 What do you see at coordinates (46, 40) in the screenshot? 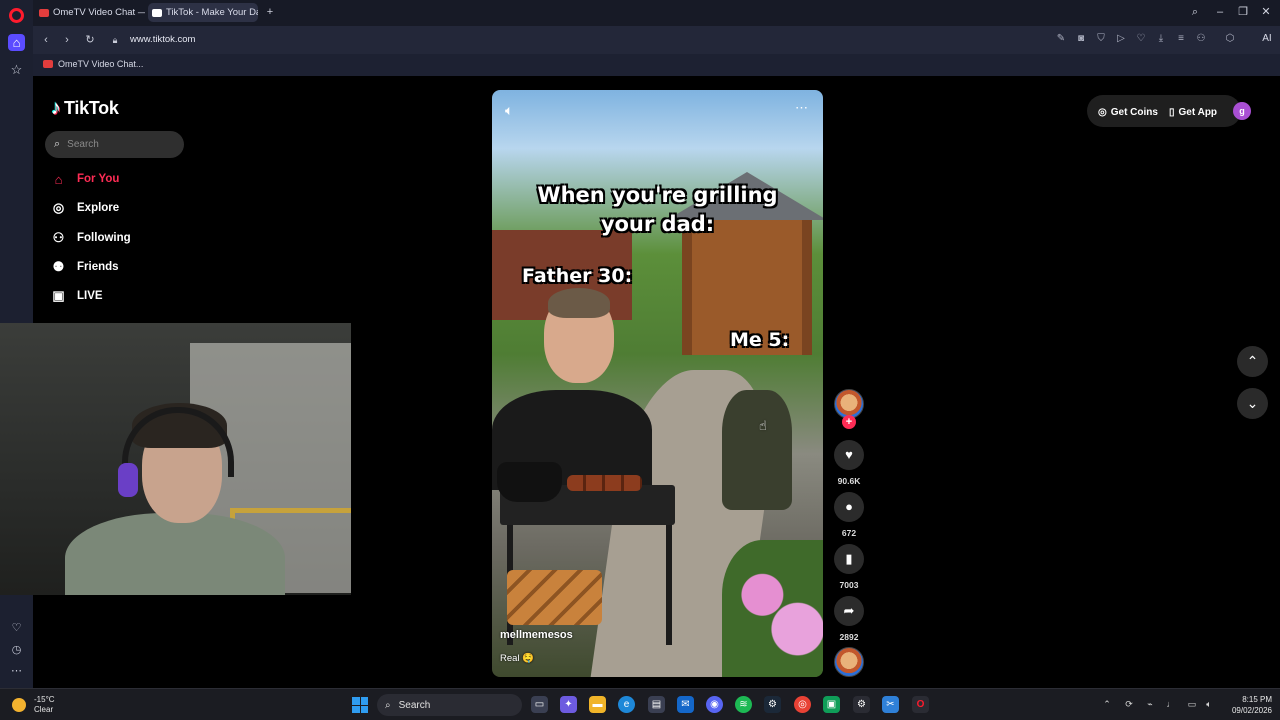
I see `back-icon: ‹` at bounding box center [46, 40].